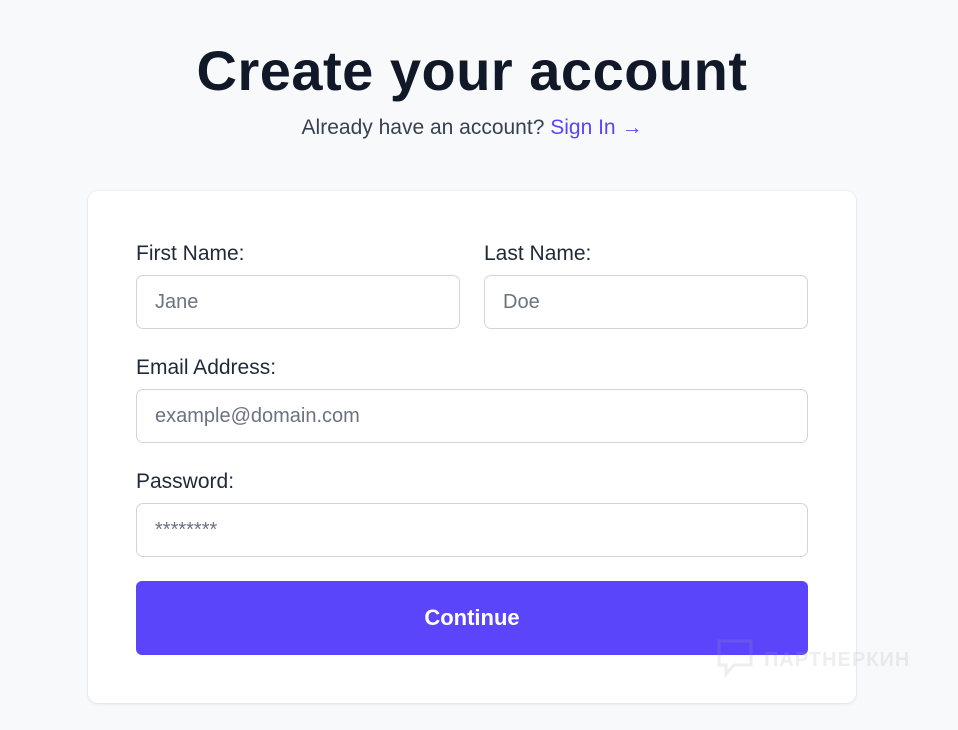 The height and width of the screenshot is (730, 958). Describe the element at coordinates (538, 253) in the screenshot. I see `last-name-label: Last Name:` at that location.